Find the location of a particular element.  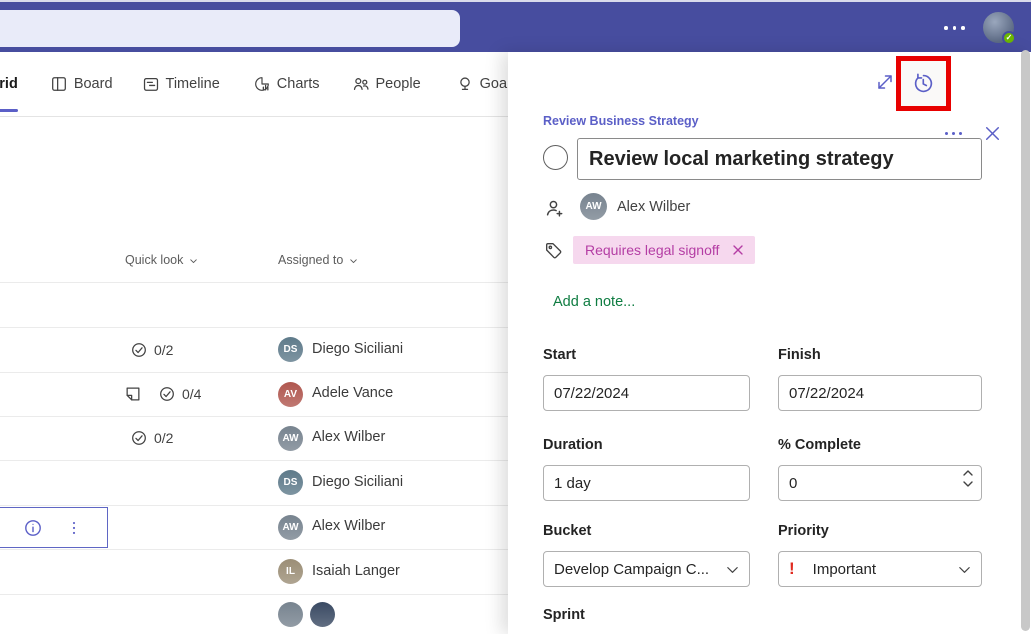

start-label: Start is located at coordinates (560, 355).